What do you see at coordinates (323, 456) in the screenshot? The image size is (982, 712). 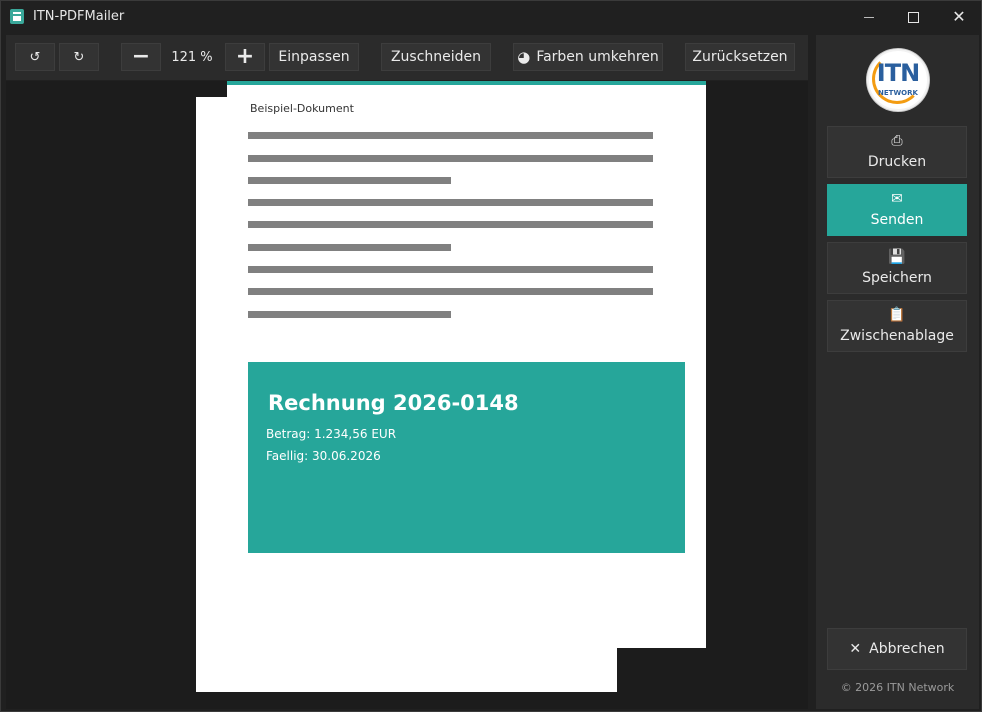 I see `invoice-due-date: Faellig: 30.06.2026` at bounding box center [323, 456].